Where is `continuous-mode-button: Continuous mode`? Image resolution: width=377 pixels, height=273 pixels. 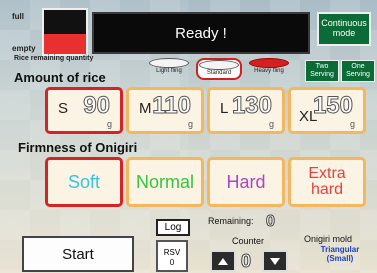
continuous-mode-button: Continuous mode is located at coordinates (344, 29).